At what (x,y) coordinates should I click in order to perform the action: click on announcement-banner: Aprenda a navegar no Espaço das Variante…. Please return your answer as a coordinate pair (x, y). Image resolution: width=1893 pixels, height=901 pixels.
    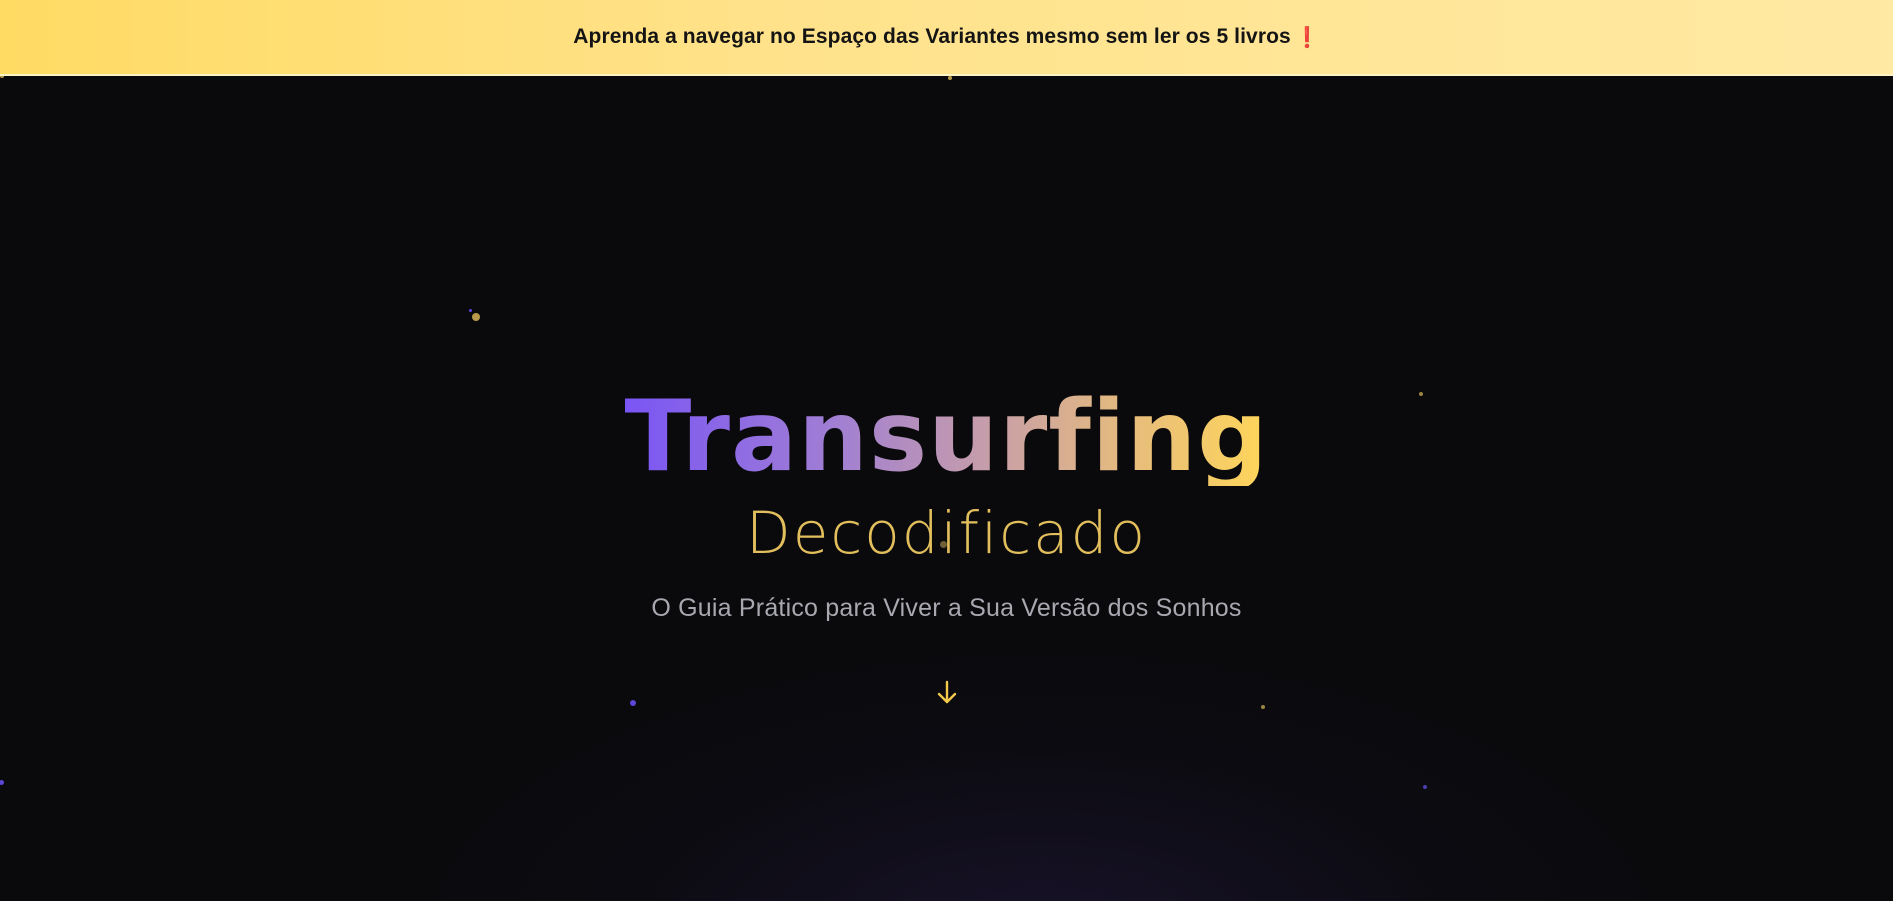
    Looking at the image, I should click on (946, 38).